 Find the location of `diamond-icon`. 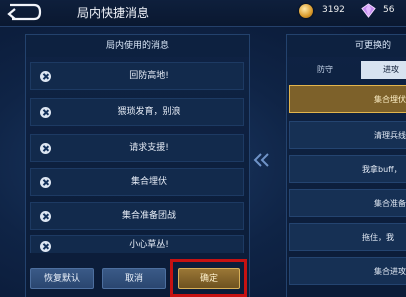

diamond-icon is located at coordinates (368, 10).